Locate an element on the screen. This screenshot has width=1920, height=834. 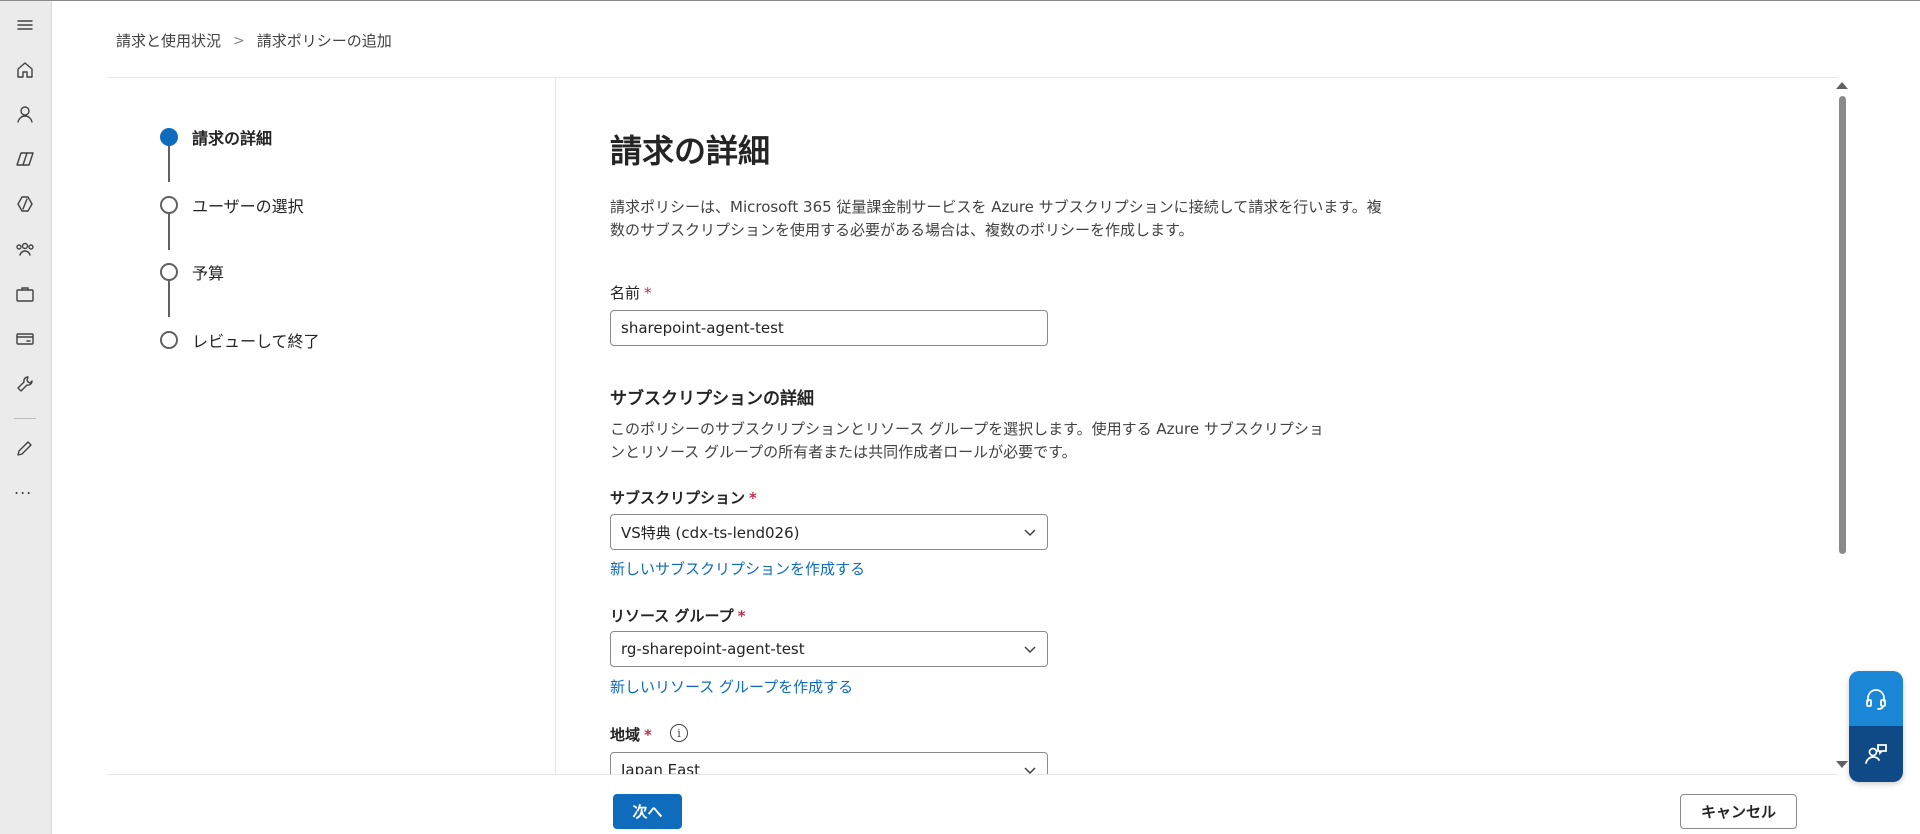
step-review-finish: レビューして終了 is located at coordinates (240, 340).